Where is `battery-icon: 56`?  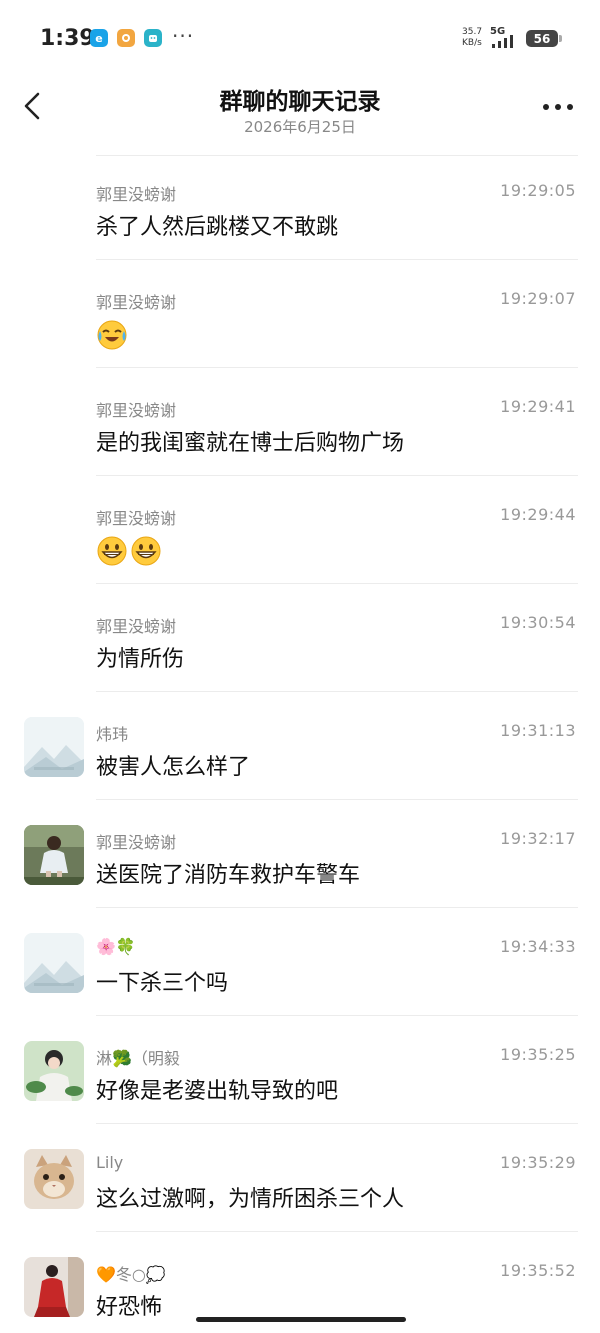
battery-icon: 56 is located at coordinates (544, 38).